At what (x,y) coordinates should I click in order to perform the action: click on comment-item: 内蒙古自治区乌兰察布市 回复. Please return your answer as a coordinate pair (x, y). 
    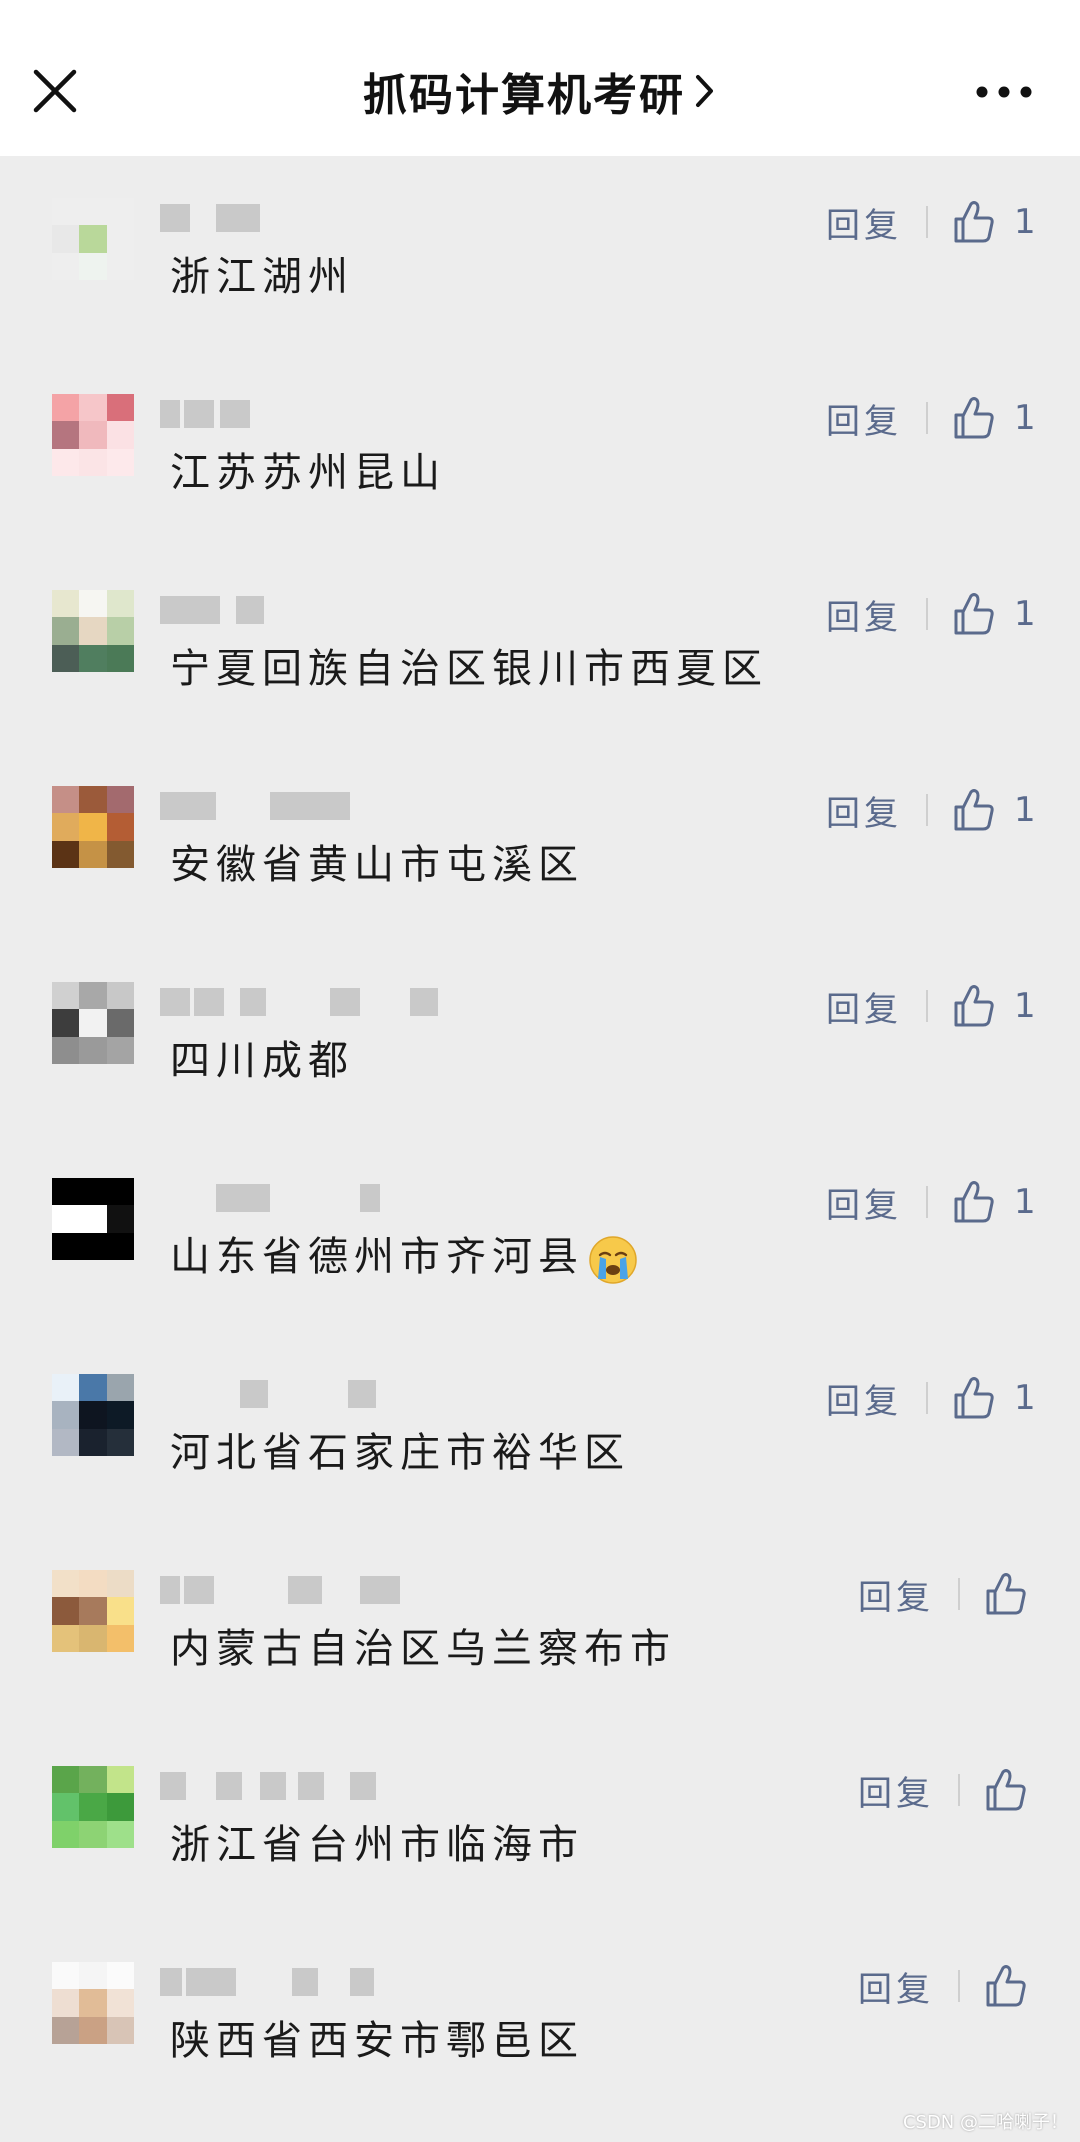
    Looking at the image, I should click on (540, 1626).